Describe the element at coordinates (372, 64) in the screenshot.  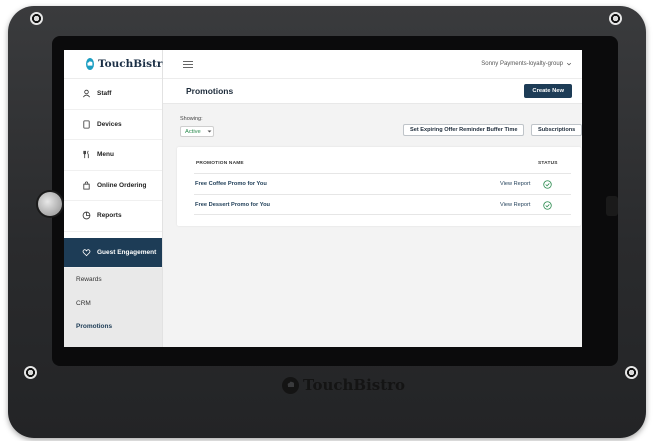
I see `top-bar: Sonny Payments-loyalty-group` at that location.